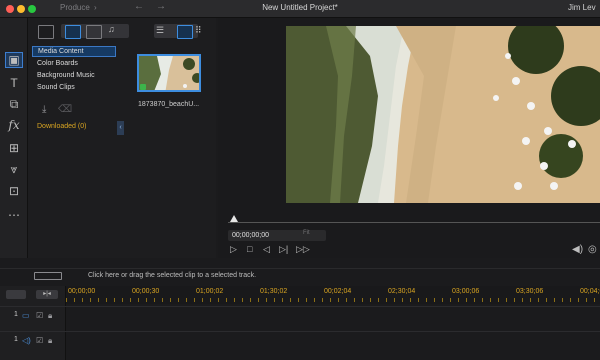  Describe the element at coordinates (249, 249) in the screenshot. I see `stop-icon: □` at that location.